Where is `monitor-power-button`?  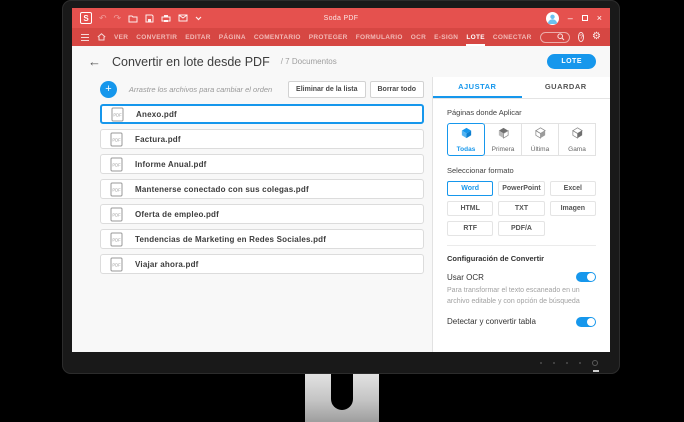 monitor-power-button is located at coordinates (595, 366).